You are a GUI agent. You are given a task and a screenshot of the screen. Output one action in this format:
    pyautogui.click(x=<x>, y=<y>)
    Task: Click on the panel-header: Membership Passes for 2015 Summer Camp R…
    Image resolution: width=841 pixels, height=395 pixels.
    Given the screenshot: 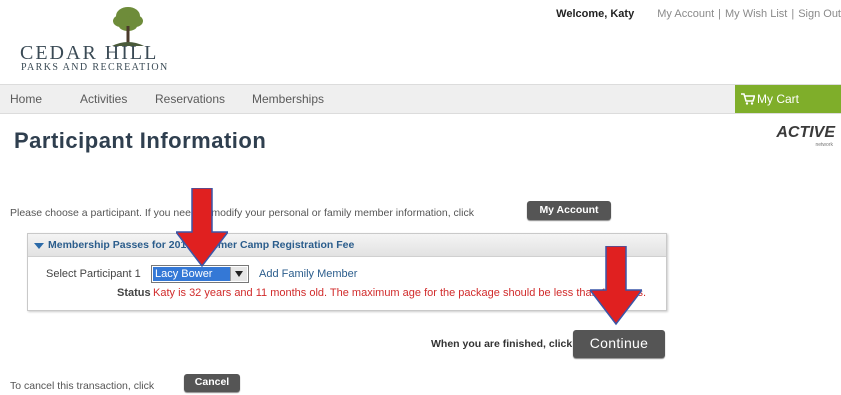 What is the action you would take?
    pyautogui.click(x=347, y=245)
    